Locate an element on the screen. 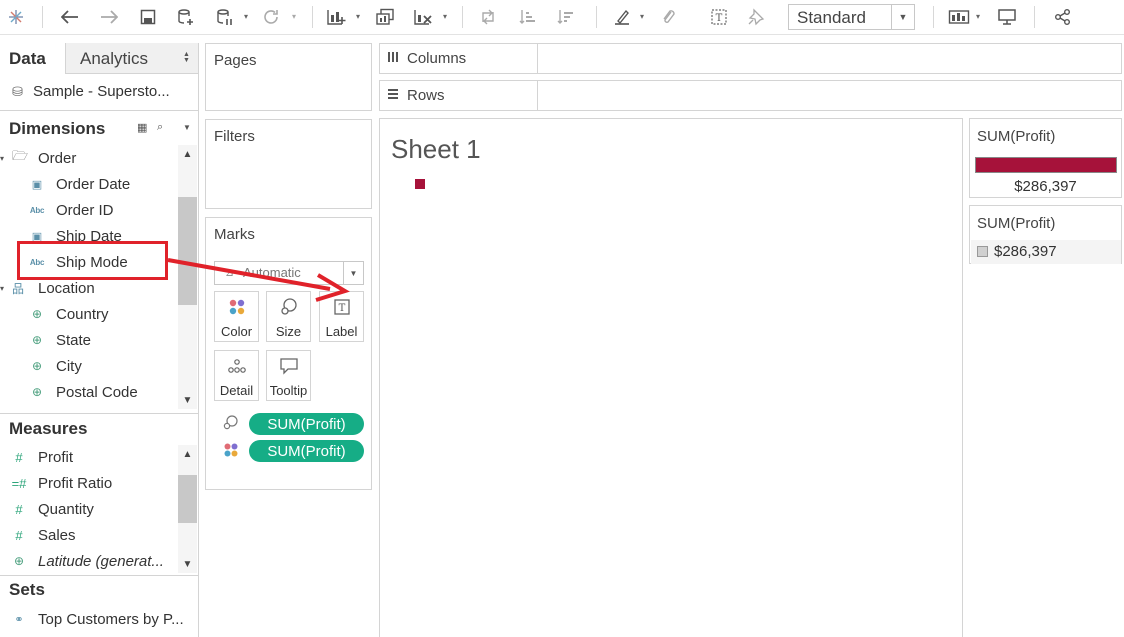 The width and height of the screenshot is (1124, 637). automatic-mark-icon: ⊿ is located at coordinates (230, 273).